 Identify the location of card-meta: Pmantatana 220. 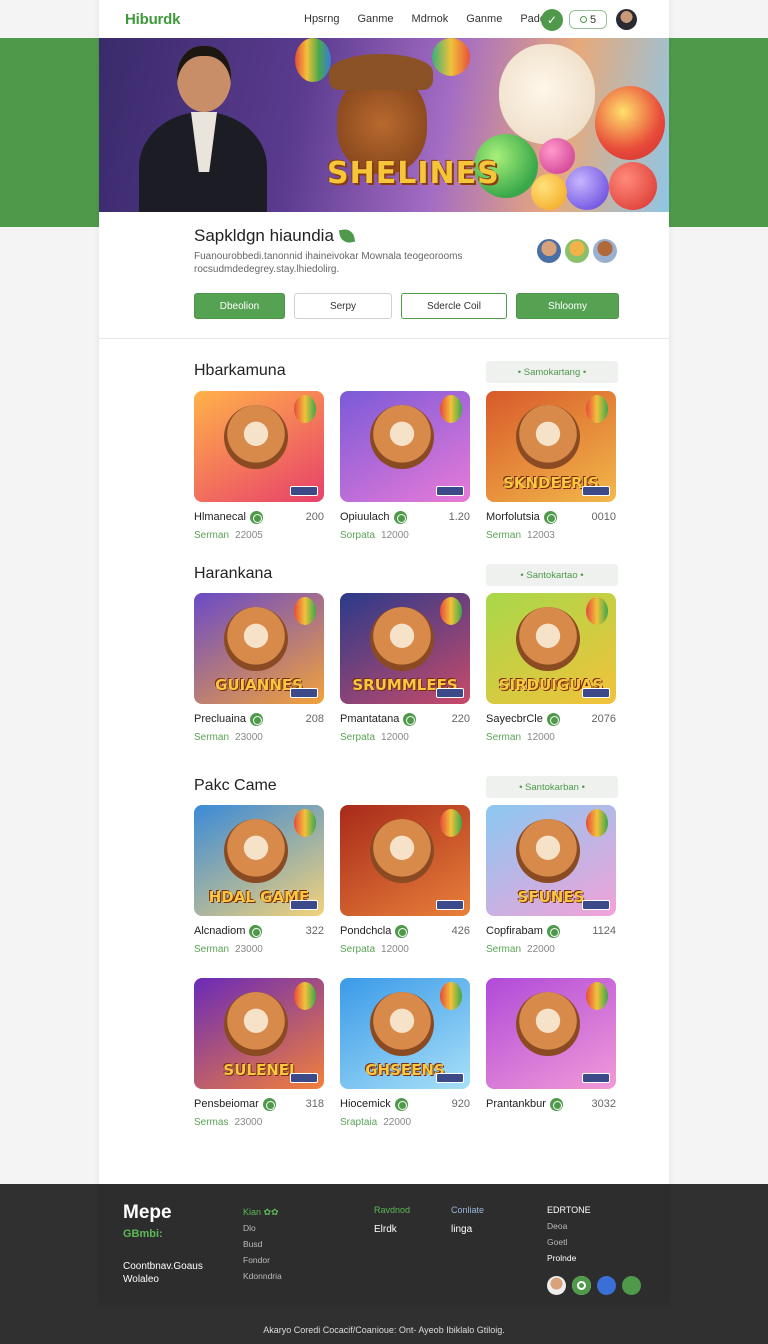
(405, 719).